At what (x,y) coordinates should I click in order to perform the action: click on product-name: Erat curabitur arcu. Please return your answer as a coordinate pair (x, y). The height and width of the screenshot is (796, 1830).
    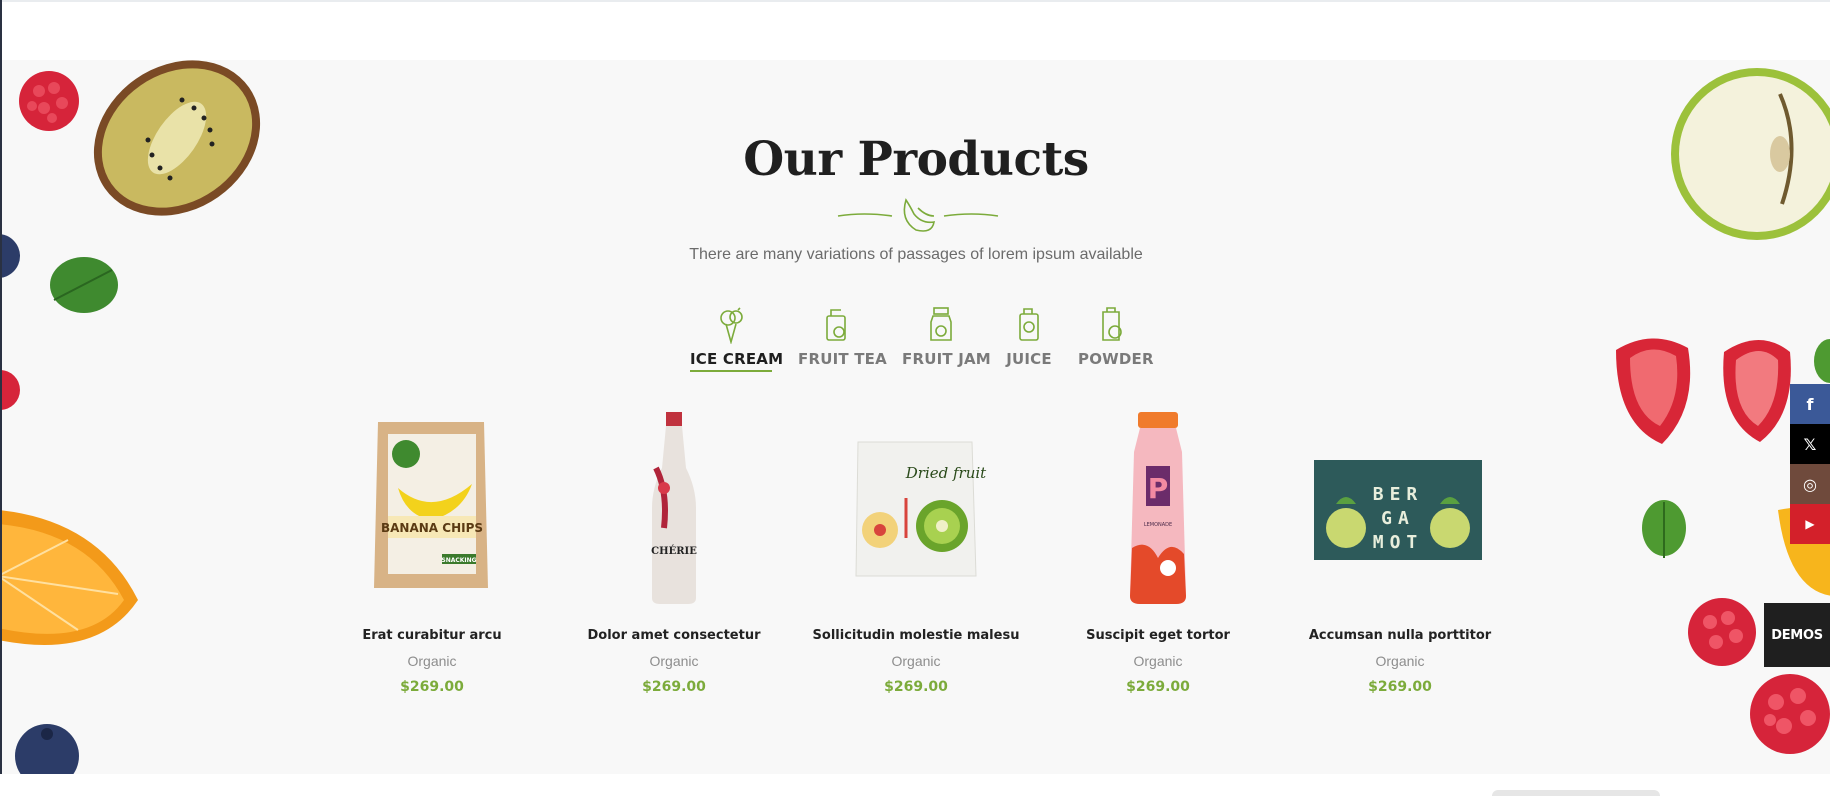
    Looking at the image, I should click on (432, 635).